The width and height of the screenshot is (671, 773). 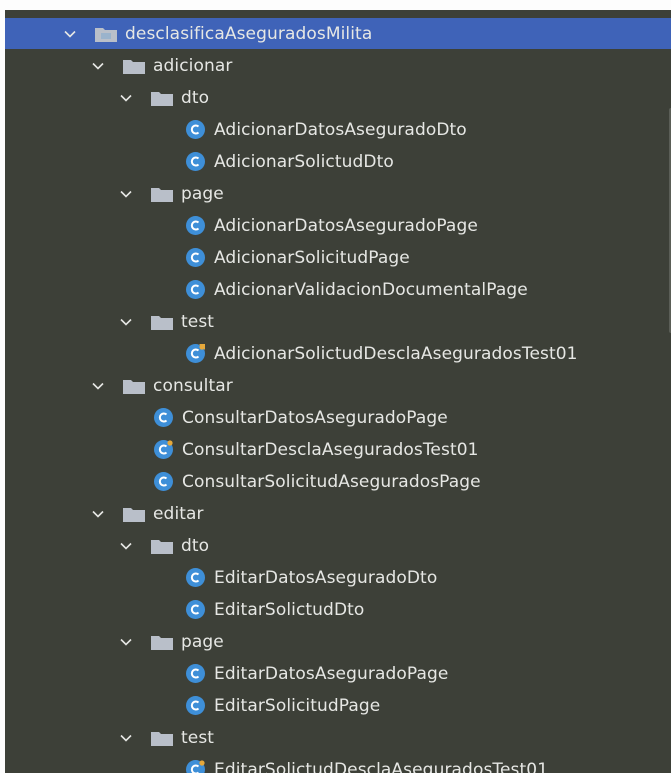 I want to click on tree-item-class: AdicionarValidacionDocumentalPage, so click(x=338, y=289).